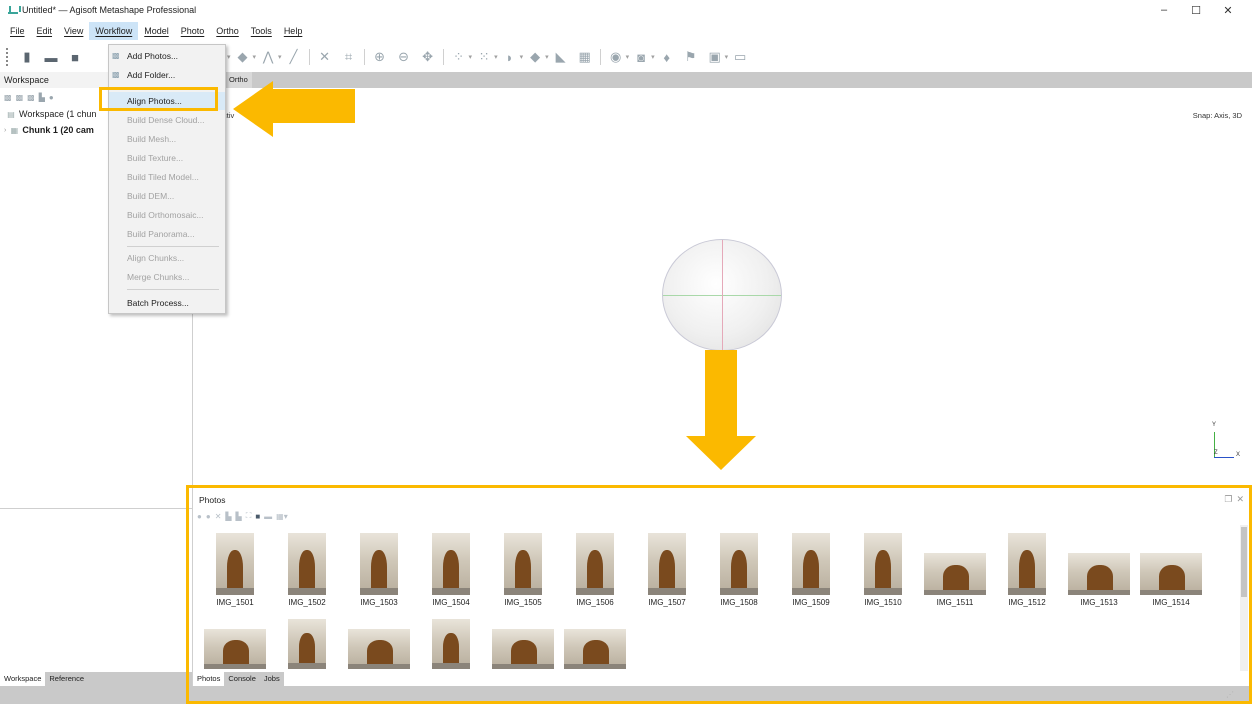 Image resolution: width=1252 pixels, height=704 pixels. What do you see at coordinates (293, 31) in the screenshot?
I see `menu-help: Help` at bounding box center [293, 31].